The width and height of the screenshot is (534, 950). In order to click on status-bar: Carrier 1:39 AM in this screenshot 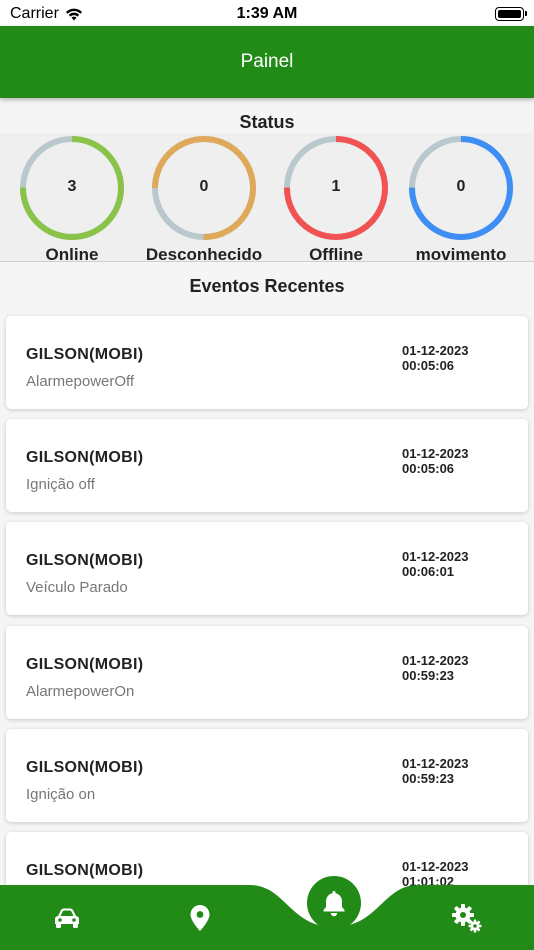, I will do `click(267, 13)`.